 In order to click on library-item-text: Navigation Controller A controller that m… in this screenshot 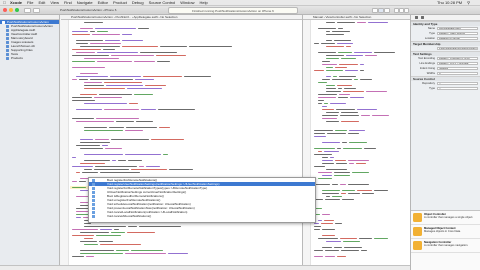, I will do `click(446, 244)`.